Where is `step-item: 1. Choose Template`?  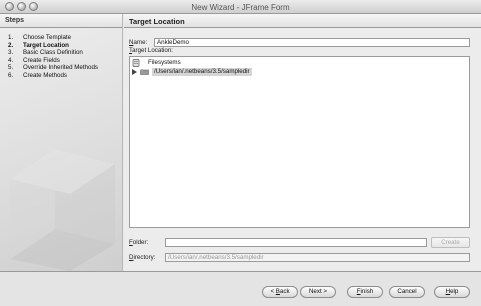
step-item: 1. Choose Template is located at coordinates (40, 37).